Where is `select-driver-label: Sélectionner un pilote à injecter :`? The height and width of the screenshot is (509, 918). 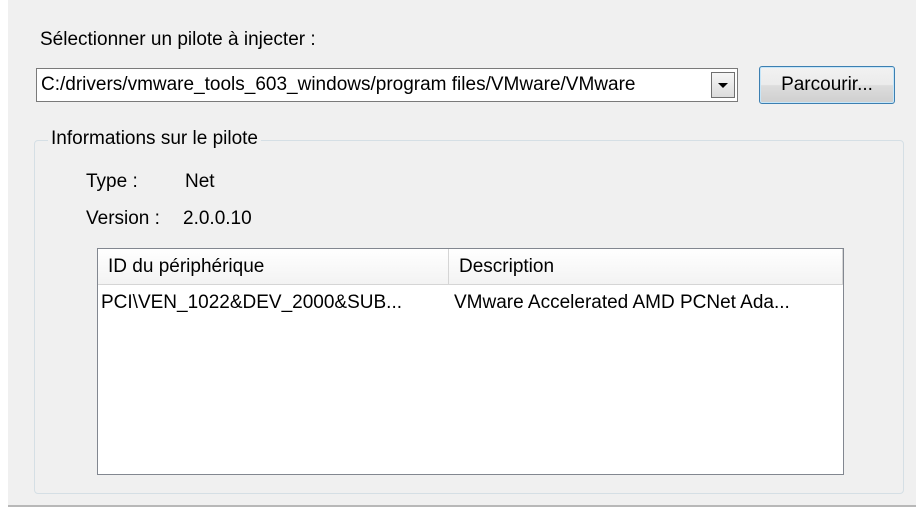 select-driver-label: Sélectionner un pilote à injecter : is located at coordinates (178, 39).